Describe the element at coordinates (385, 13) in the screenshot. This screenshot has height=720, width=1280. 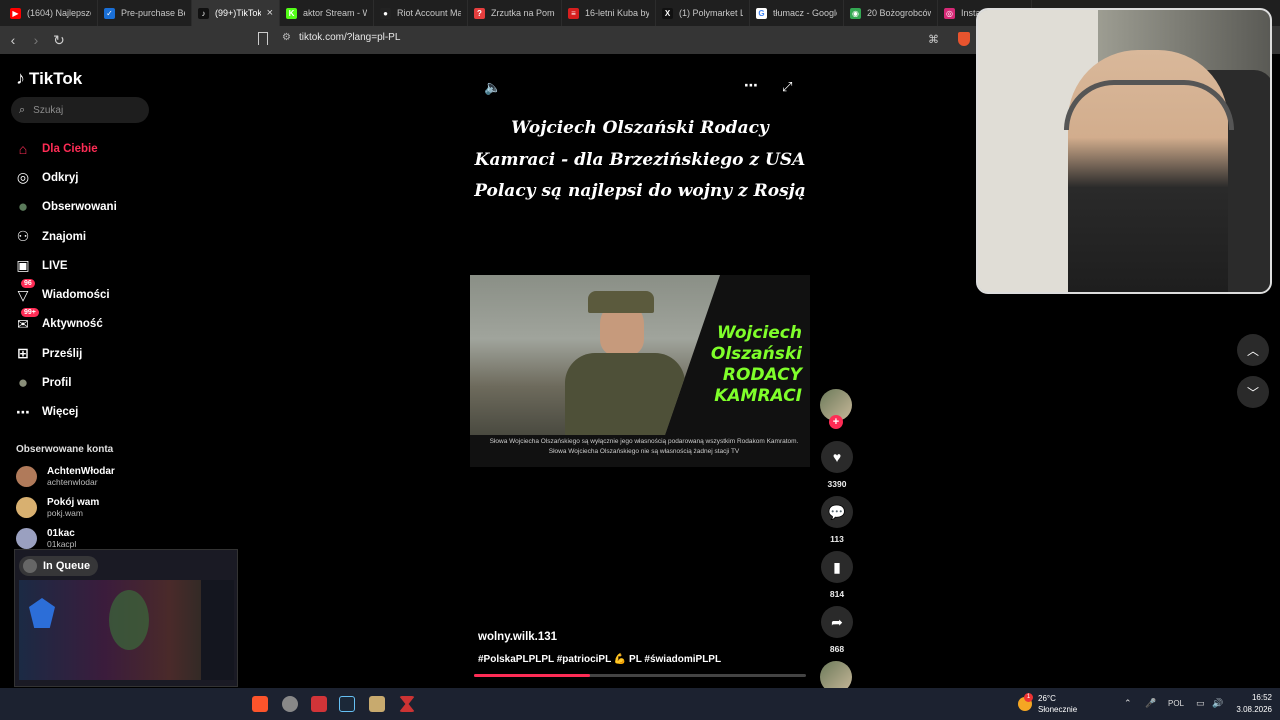
I see `tab-favicon-icon: ●` at that location.